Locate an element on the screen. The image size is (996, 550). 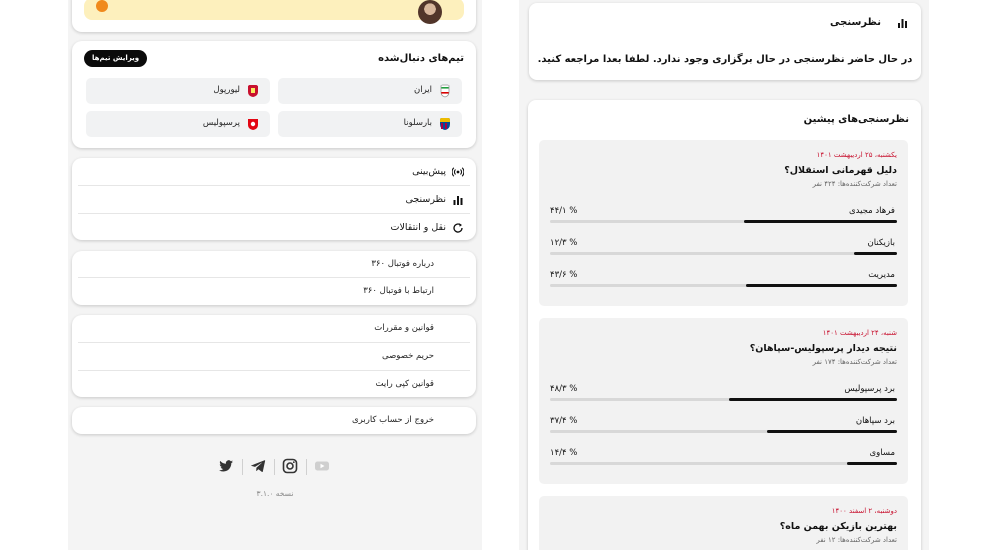
copyright-label: قوانین کپی رایت is located at coordinates (405, 384).